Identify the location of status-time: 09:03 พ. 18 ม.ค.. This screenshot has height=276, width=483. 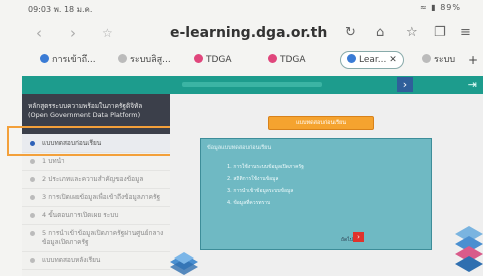
(60, 9).